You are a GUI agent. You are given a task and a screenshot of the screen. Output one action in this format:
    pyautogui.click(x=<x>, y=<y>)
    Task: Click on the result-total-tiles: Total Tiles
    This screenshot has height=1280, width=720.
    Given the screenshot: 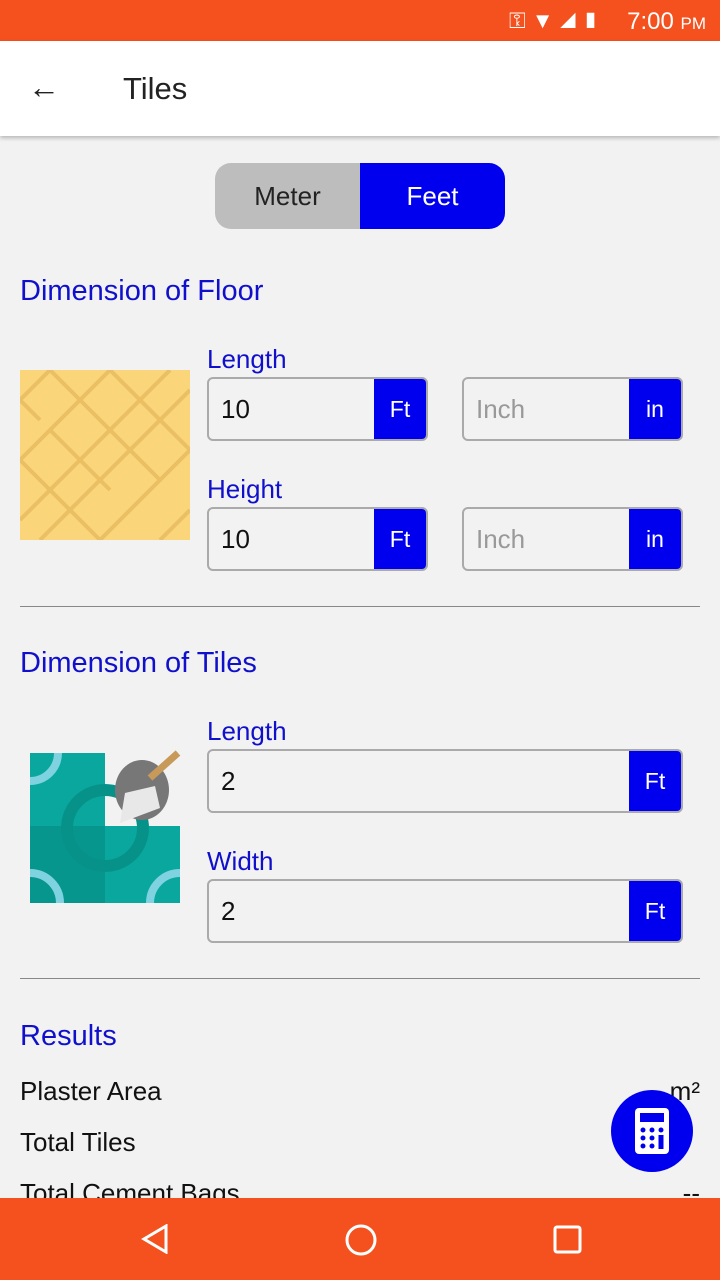 What is the action you would take?
    pyautogui.click(x=360, y=1142)
    